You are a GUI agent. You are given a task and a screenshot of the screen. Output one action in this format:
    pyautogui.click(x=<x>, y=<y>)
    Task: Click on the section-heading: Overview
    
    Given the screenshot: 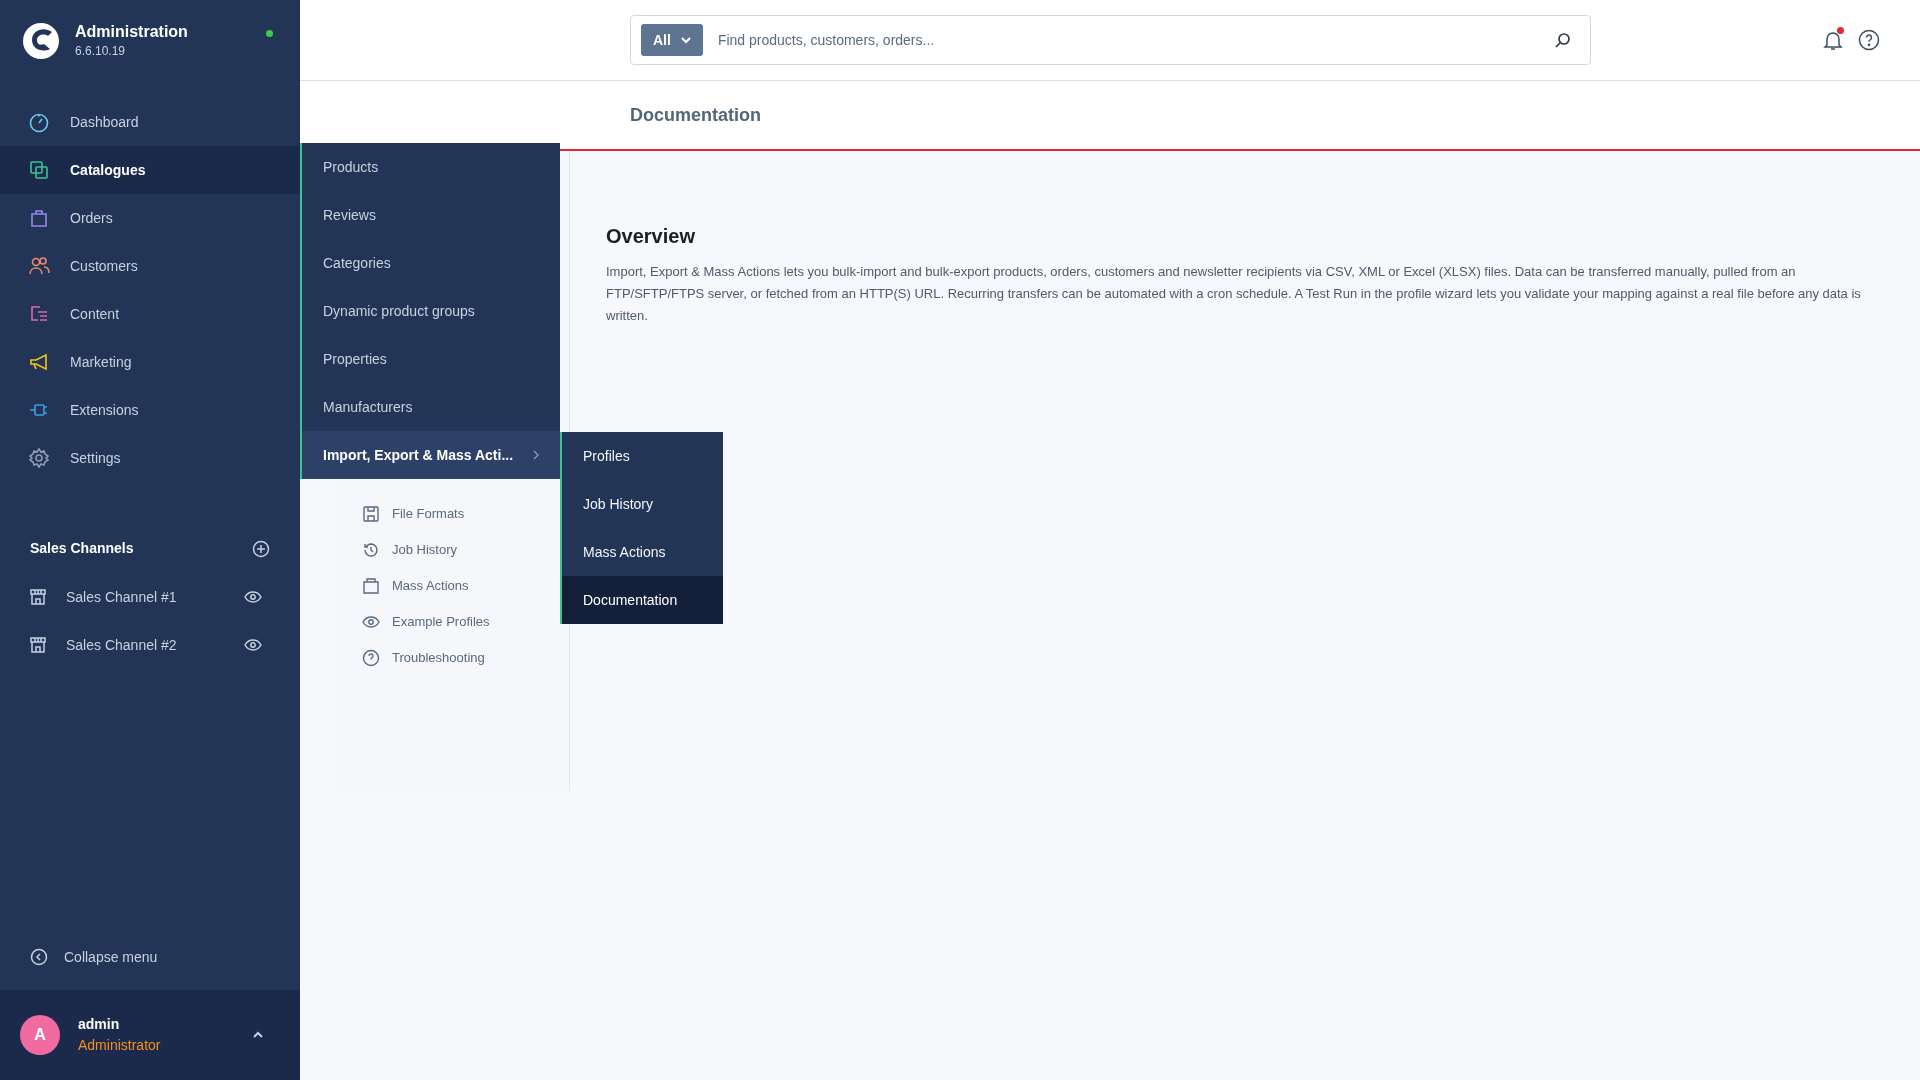 What is the action you would take?
    pyautogui.click(x=651, y=236)
    